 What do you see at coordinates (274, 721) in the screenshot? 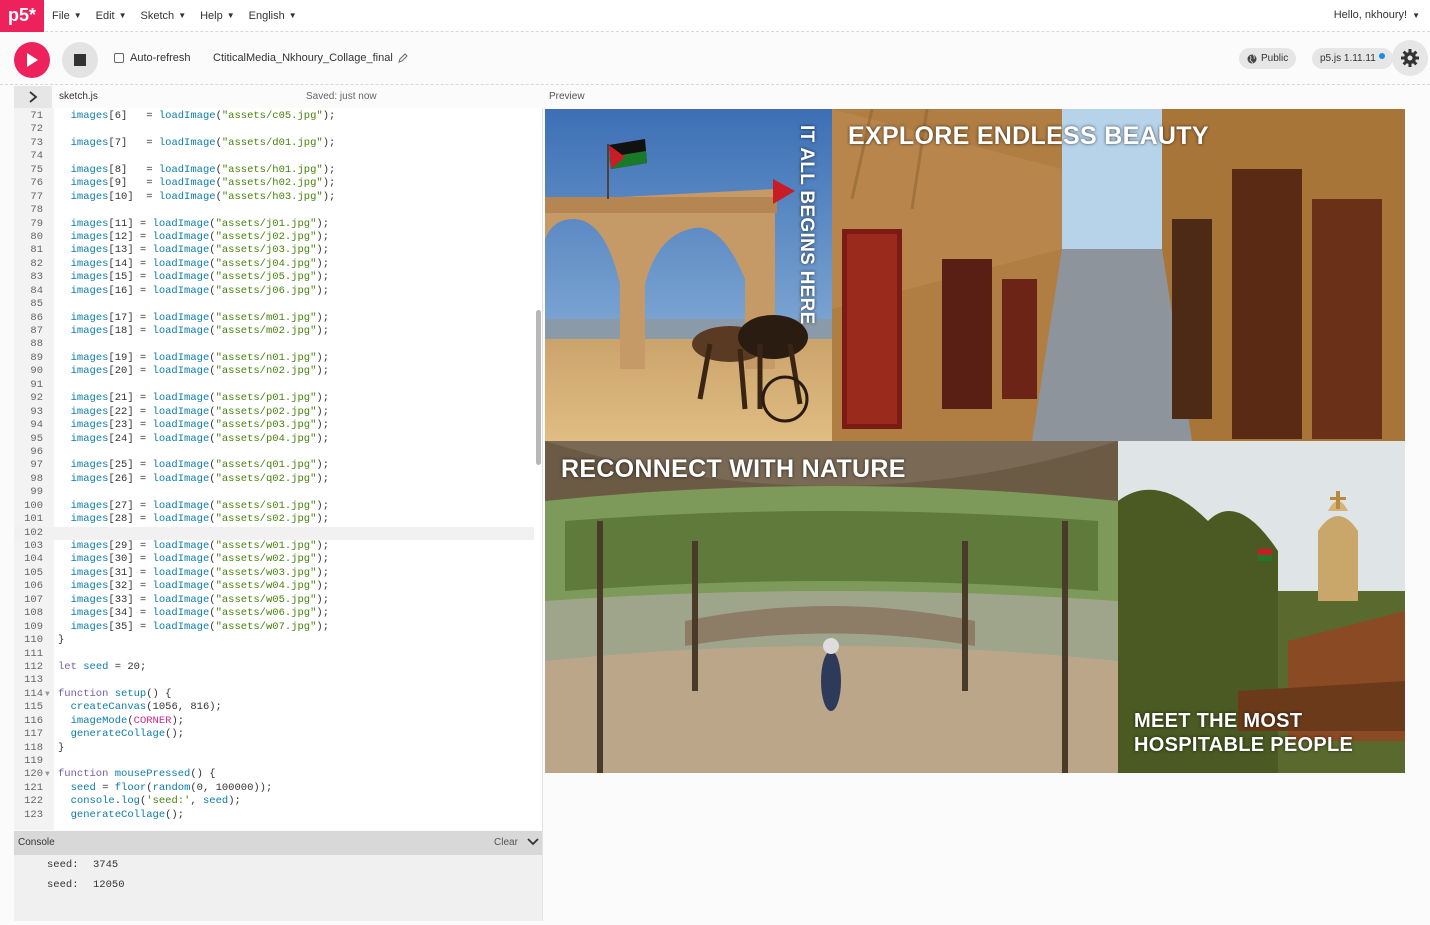
I see `code-line: 116 imageMode(CORNER);` at bounding box center [274, 721].